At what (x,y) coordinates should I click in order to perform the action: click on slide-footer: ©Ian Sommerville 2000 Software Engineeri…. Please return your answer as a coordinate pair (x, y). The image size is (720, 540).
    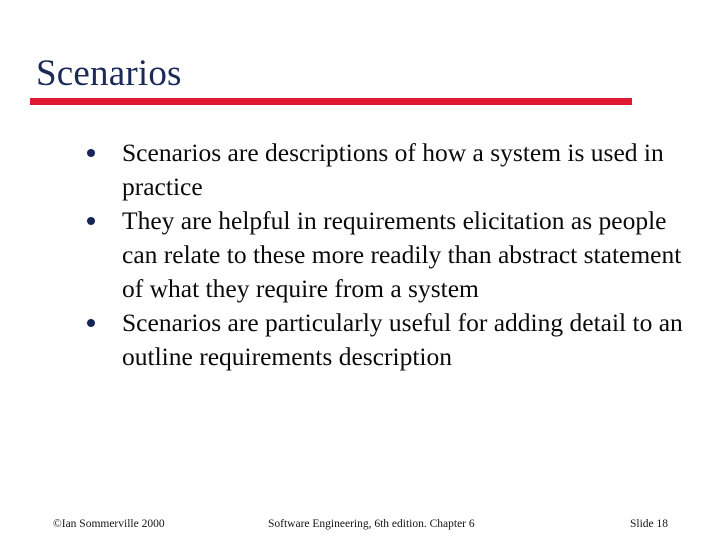
    Looking at the image, I should click on (360, 526).